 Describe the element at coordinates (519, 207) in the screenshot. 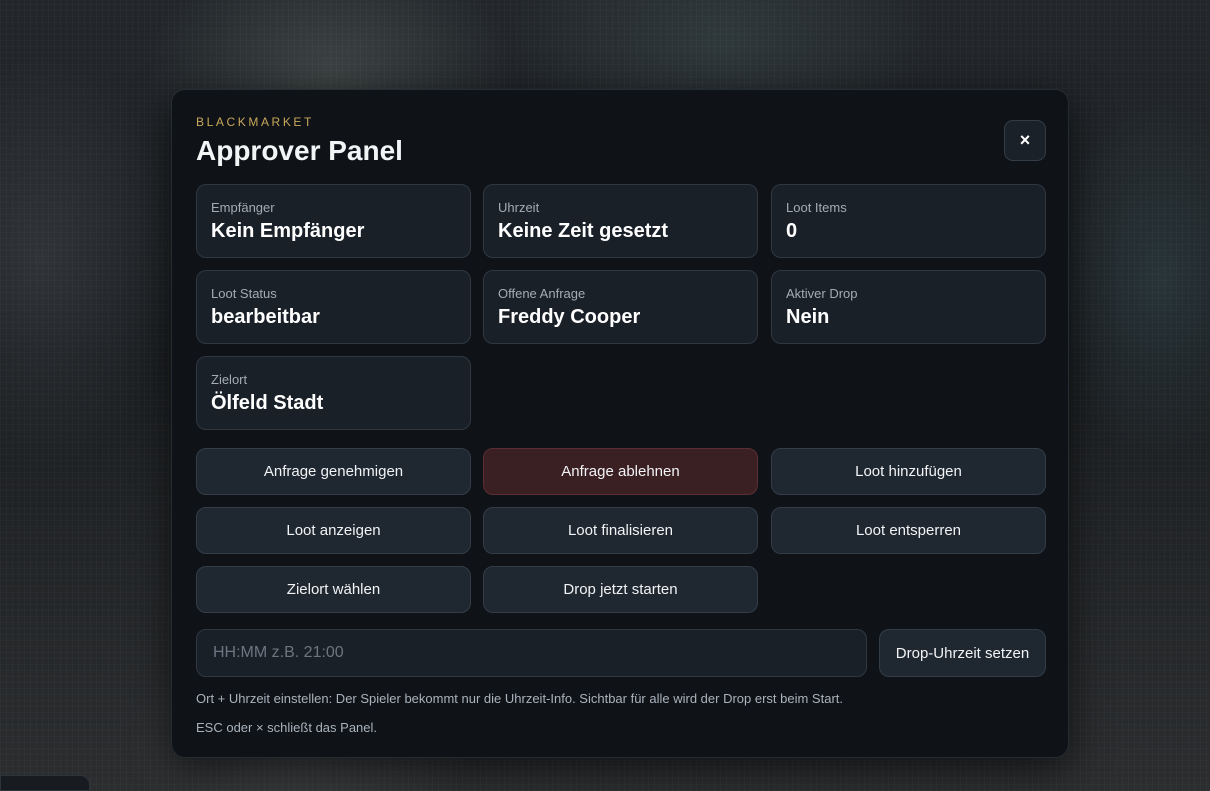

I see `info-card-label: Uhrzeit` at that location.